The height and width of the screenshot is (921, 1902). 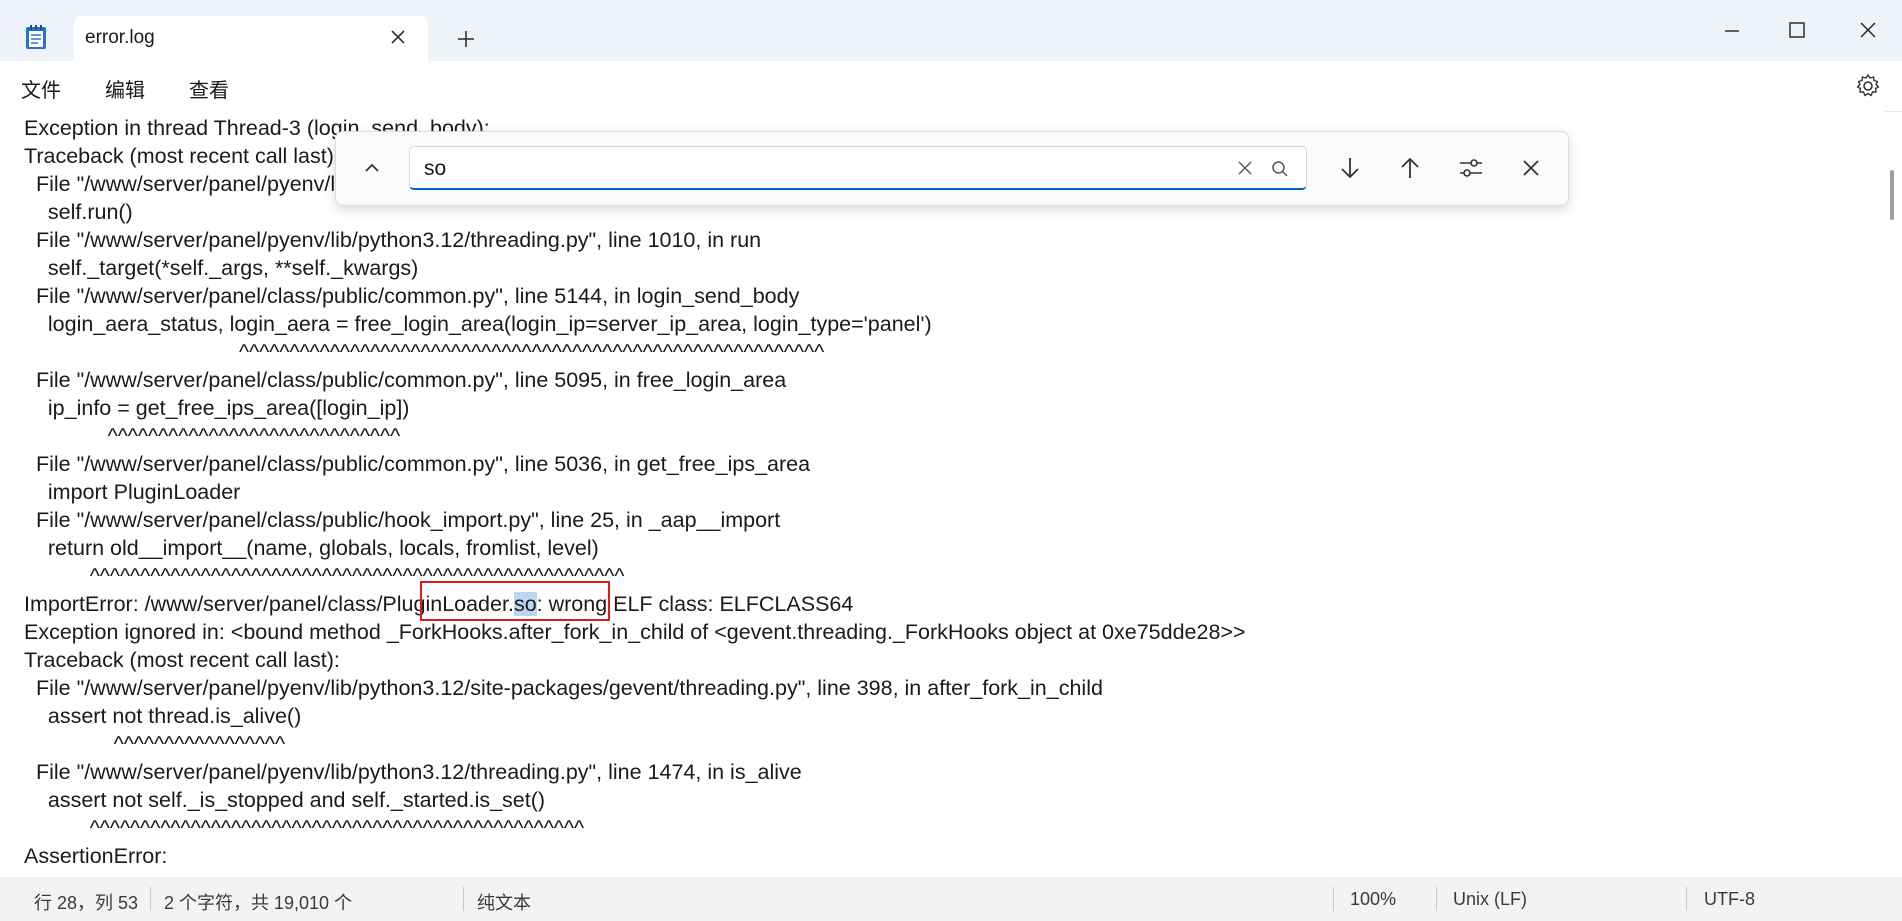 What do you see at coordinates (1892, 195) in the screenshot?
I see `vertical-scrollbar` at bounding box center [1892, 195].